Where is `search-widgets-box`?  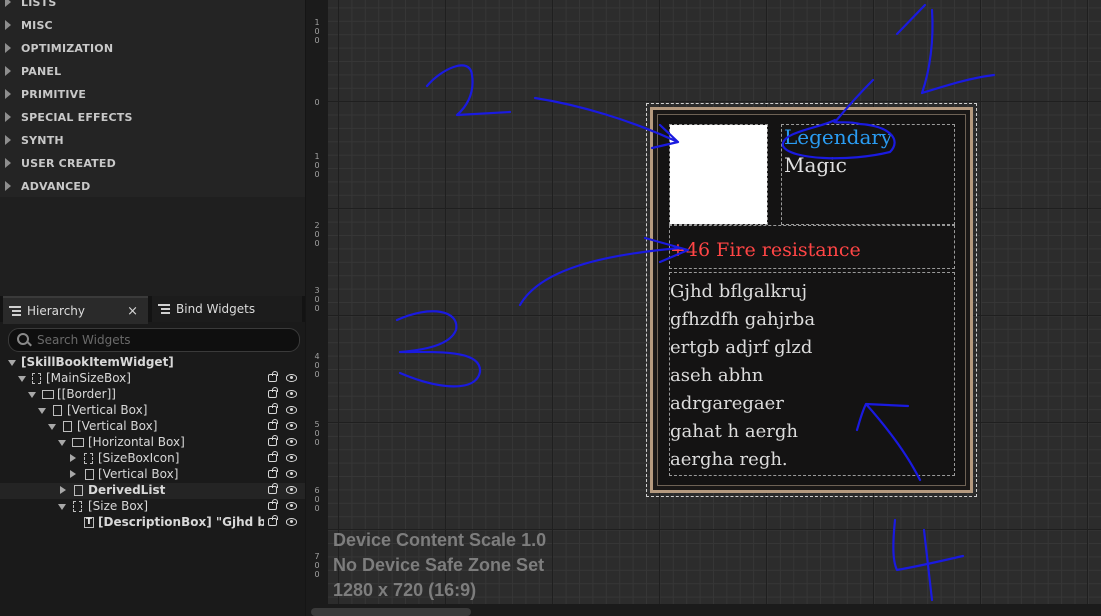
search-widgets-box is located at coordinates (154, 340).